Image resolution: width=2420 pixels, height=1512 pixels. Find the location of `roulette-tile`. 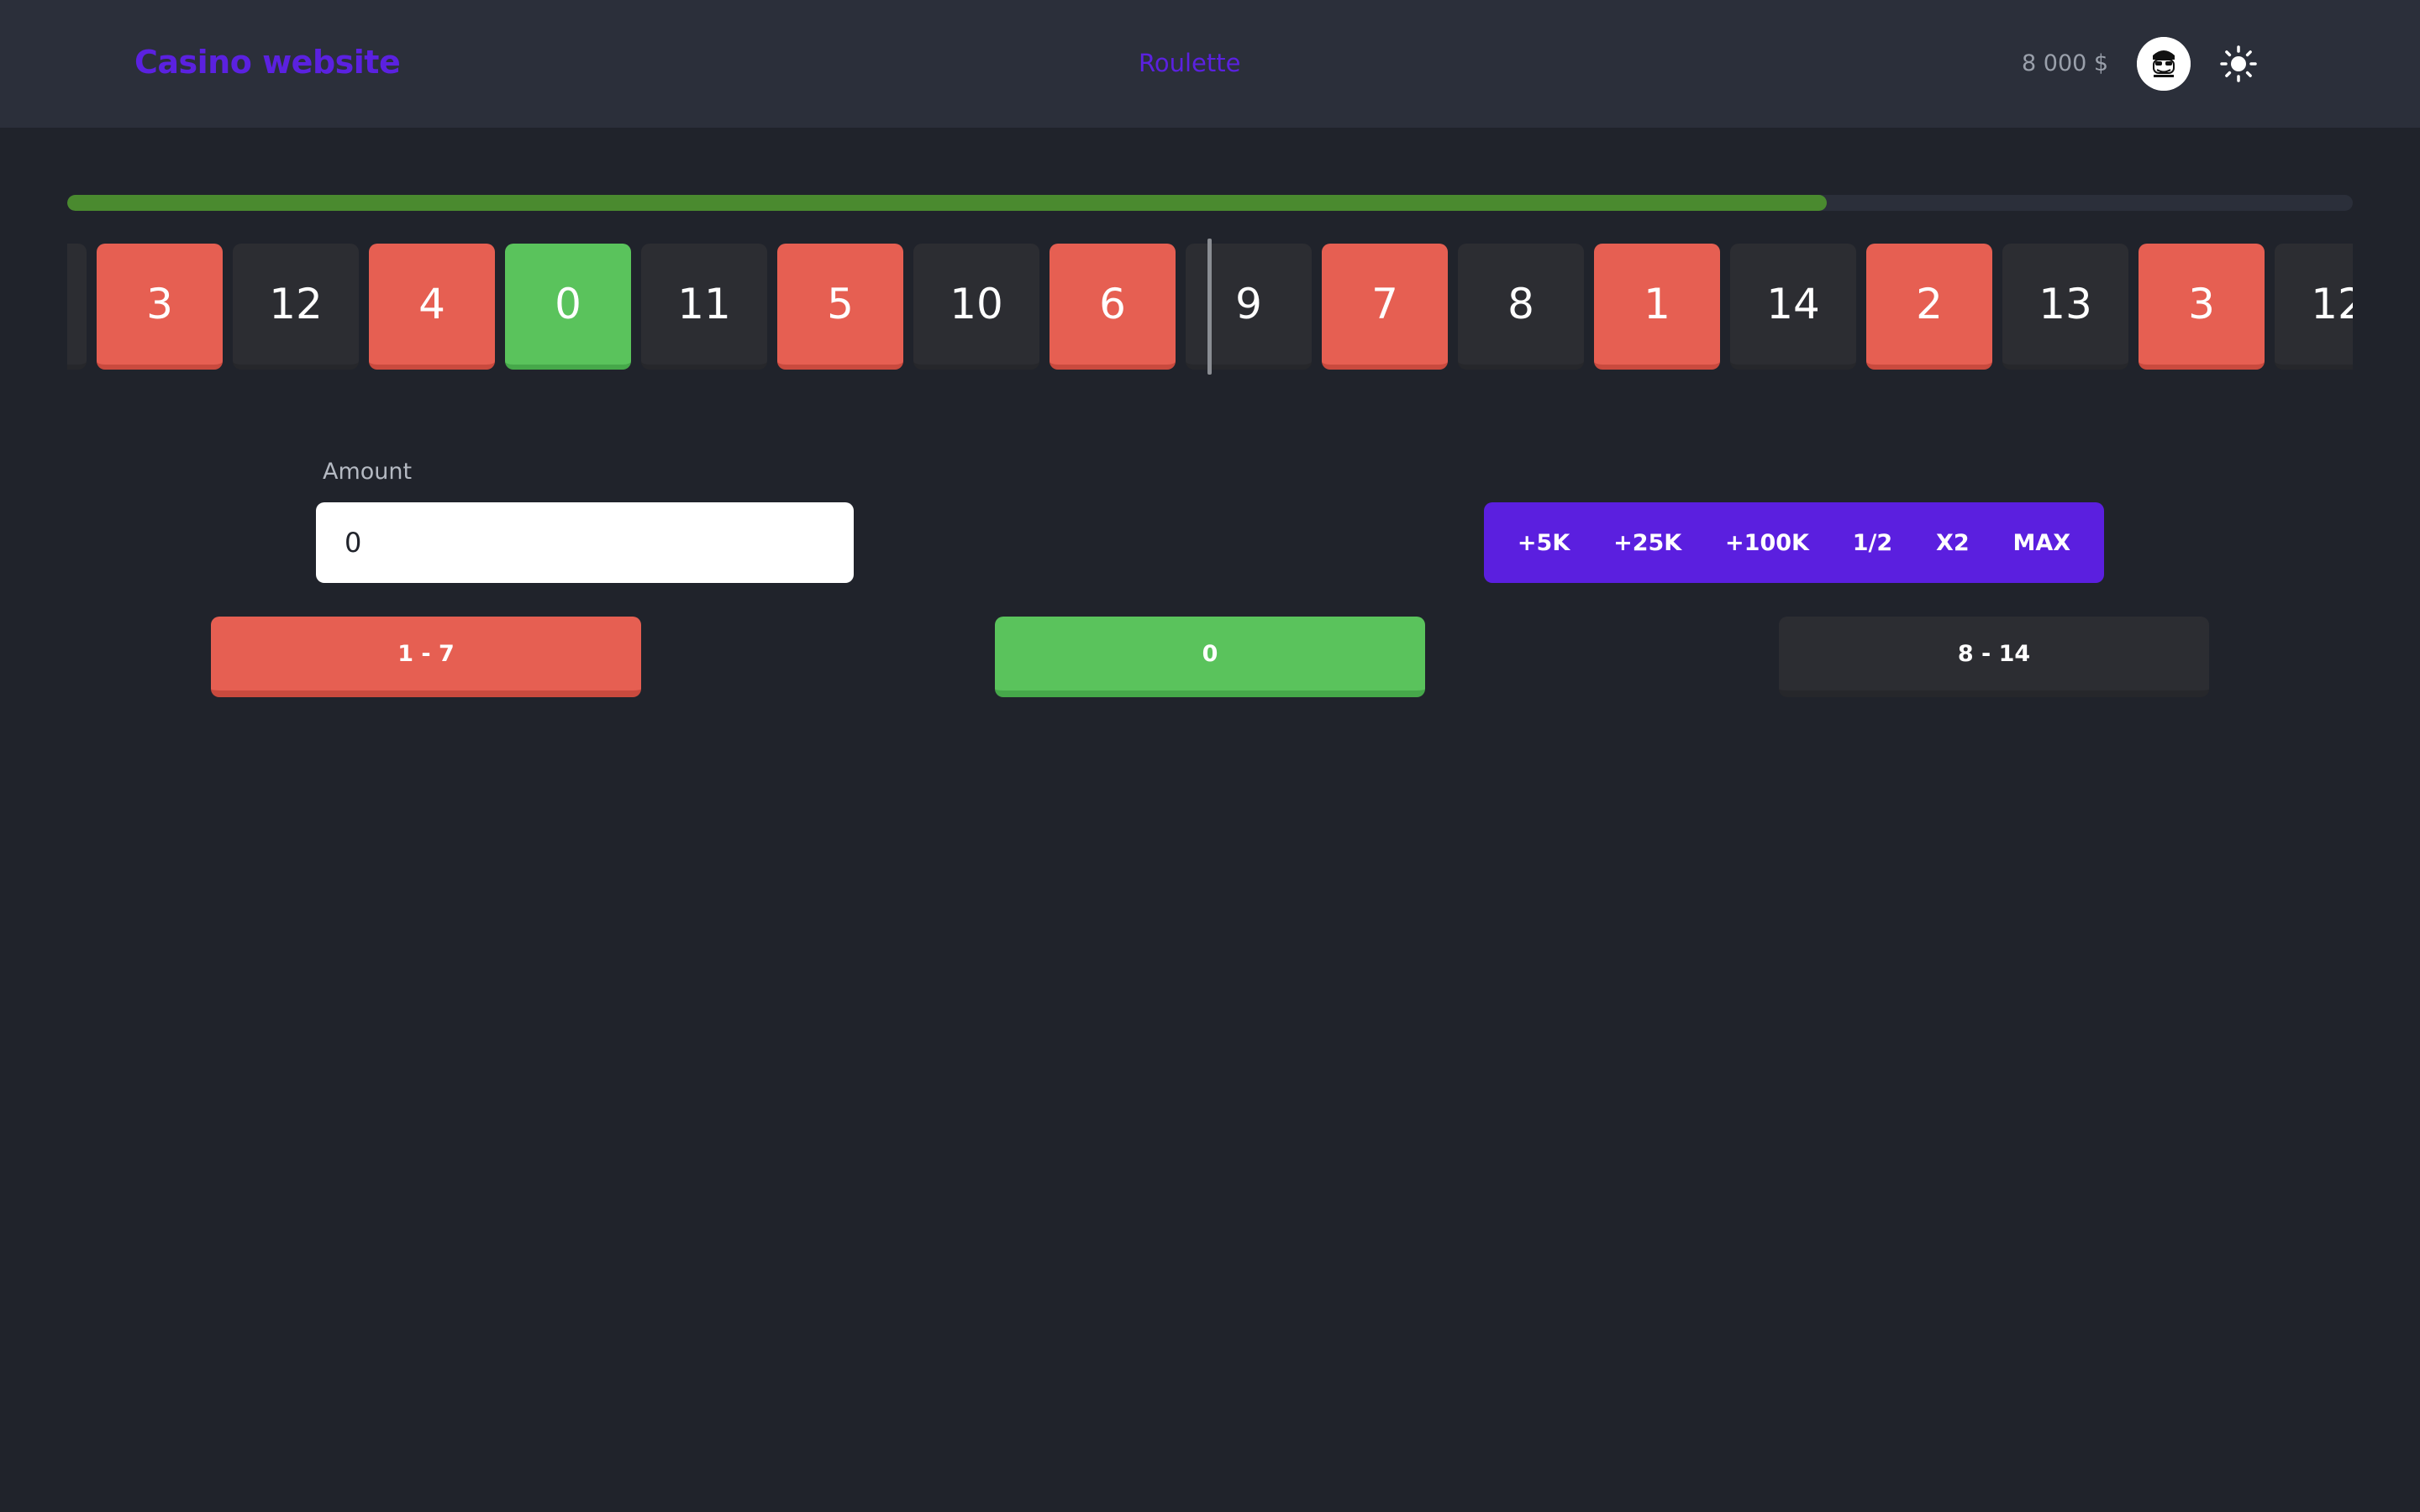

roulette-tile is located at coordinates (77, 307).